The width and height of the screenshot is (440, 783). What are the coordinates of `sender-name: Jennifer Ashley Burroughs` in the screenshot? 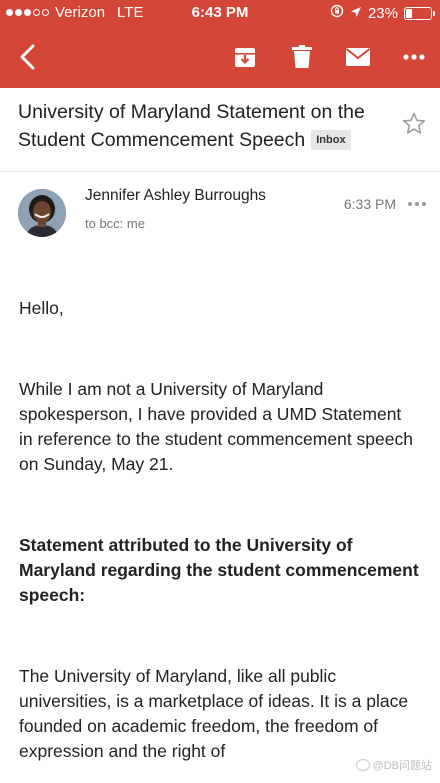 It's located at (175, 195).